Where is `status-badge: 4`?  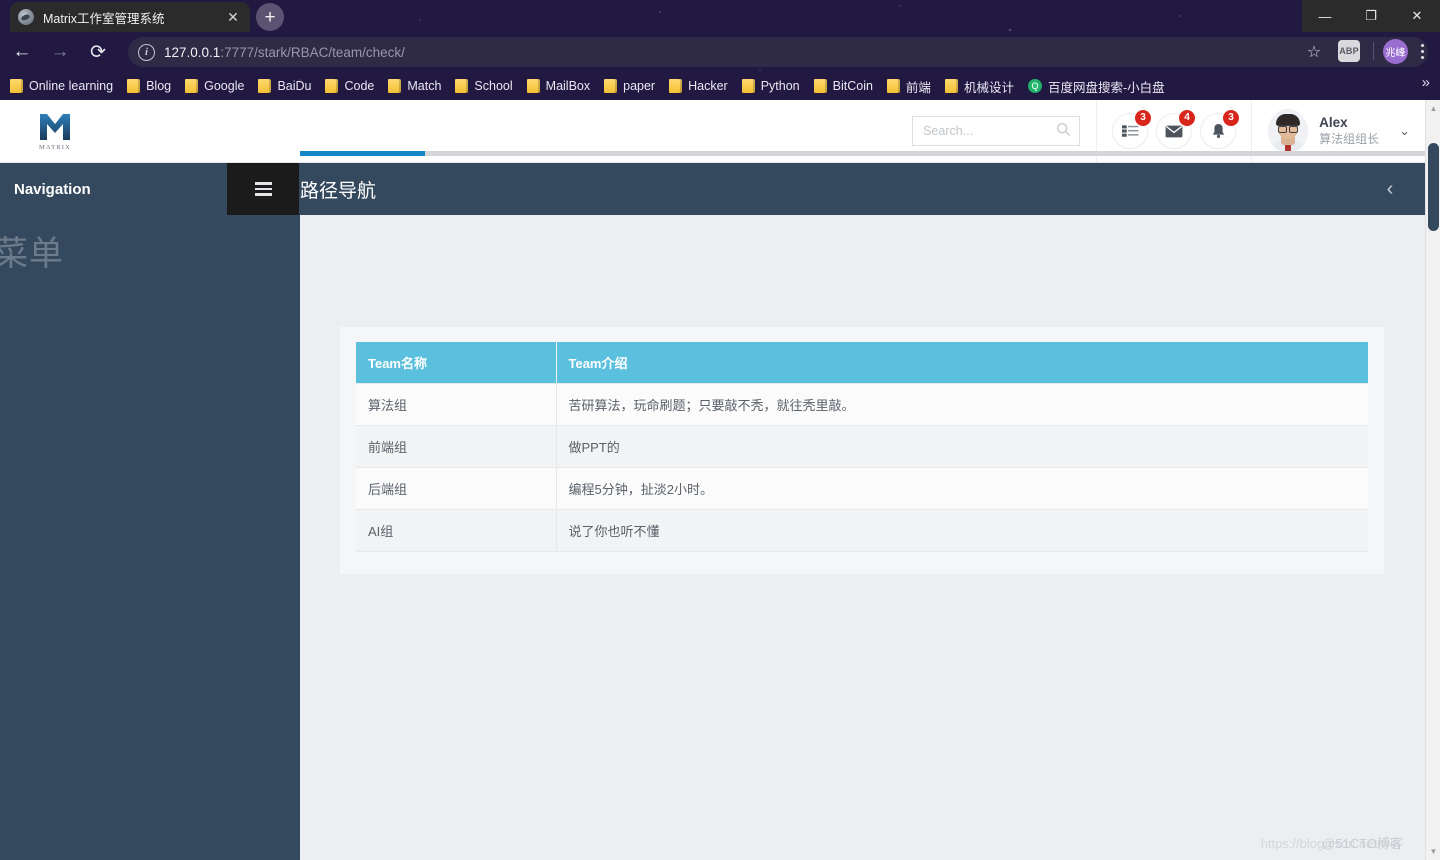
status-badge: 4 is located at coordinates (1187, 118).